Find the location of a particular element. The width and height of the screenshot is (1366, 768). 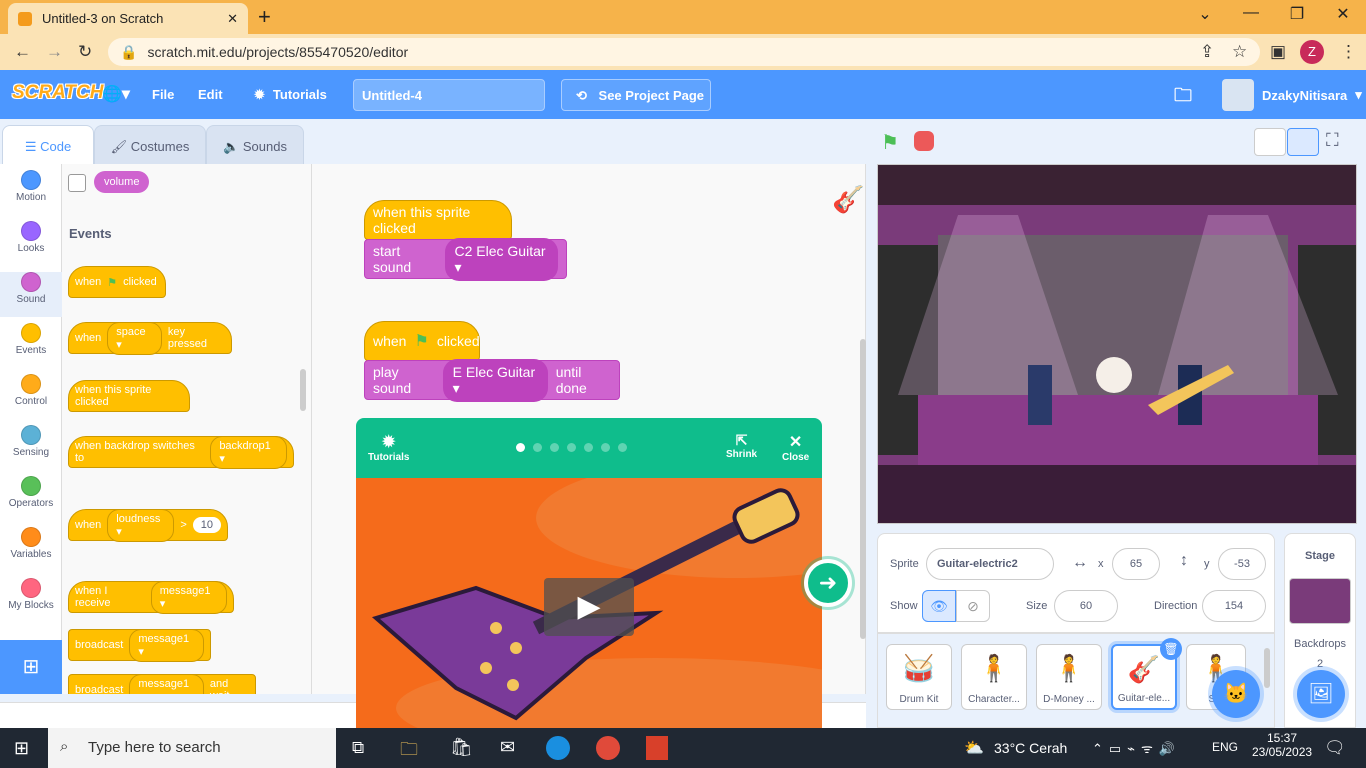

taskbar-search-box: ⌕ Type here to search is located at coordinates (192, 748).